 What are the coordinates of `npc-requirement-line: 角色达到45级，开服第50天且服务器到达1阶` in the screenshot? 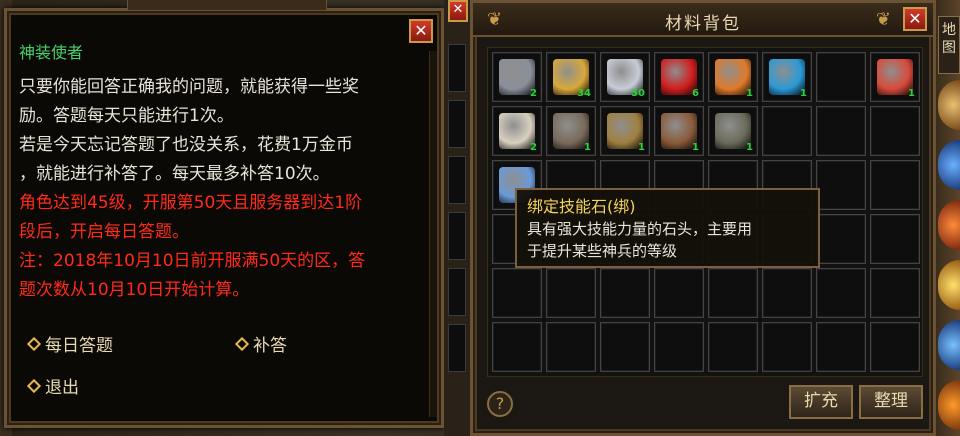 It's located at (191, 203).